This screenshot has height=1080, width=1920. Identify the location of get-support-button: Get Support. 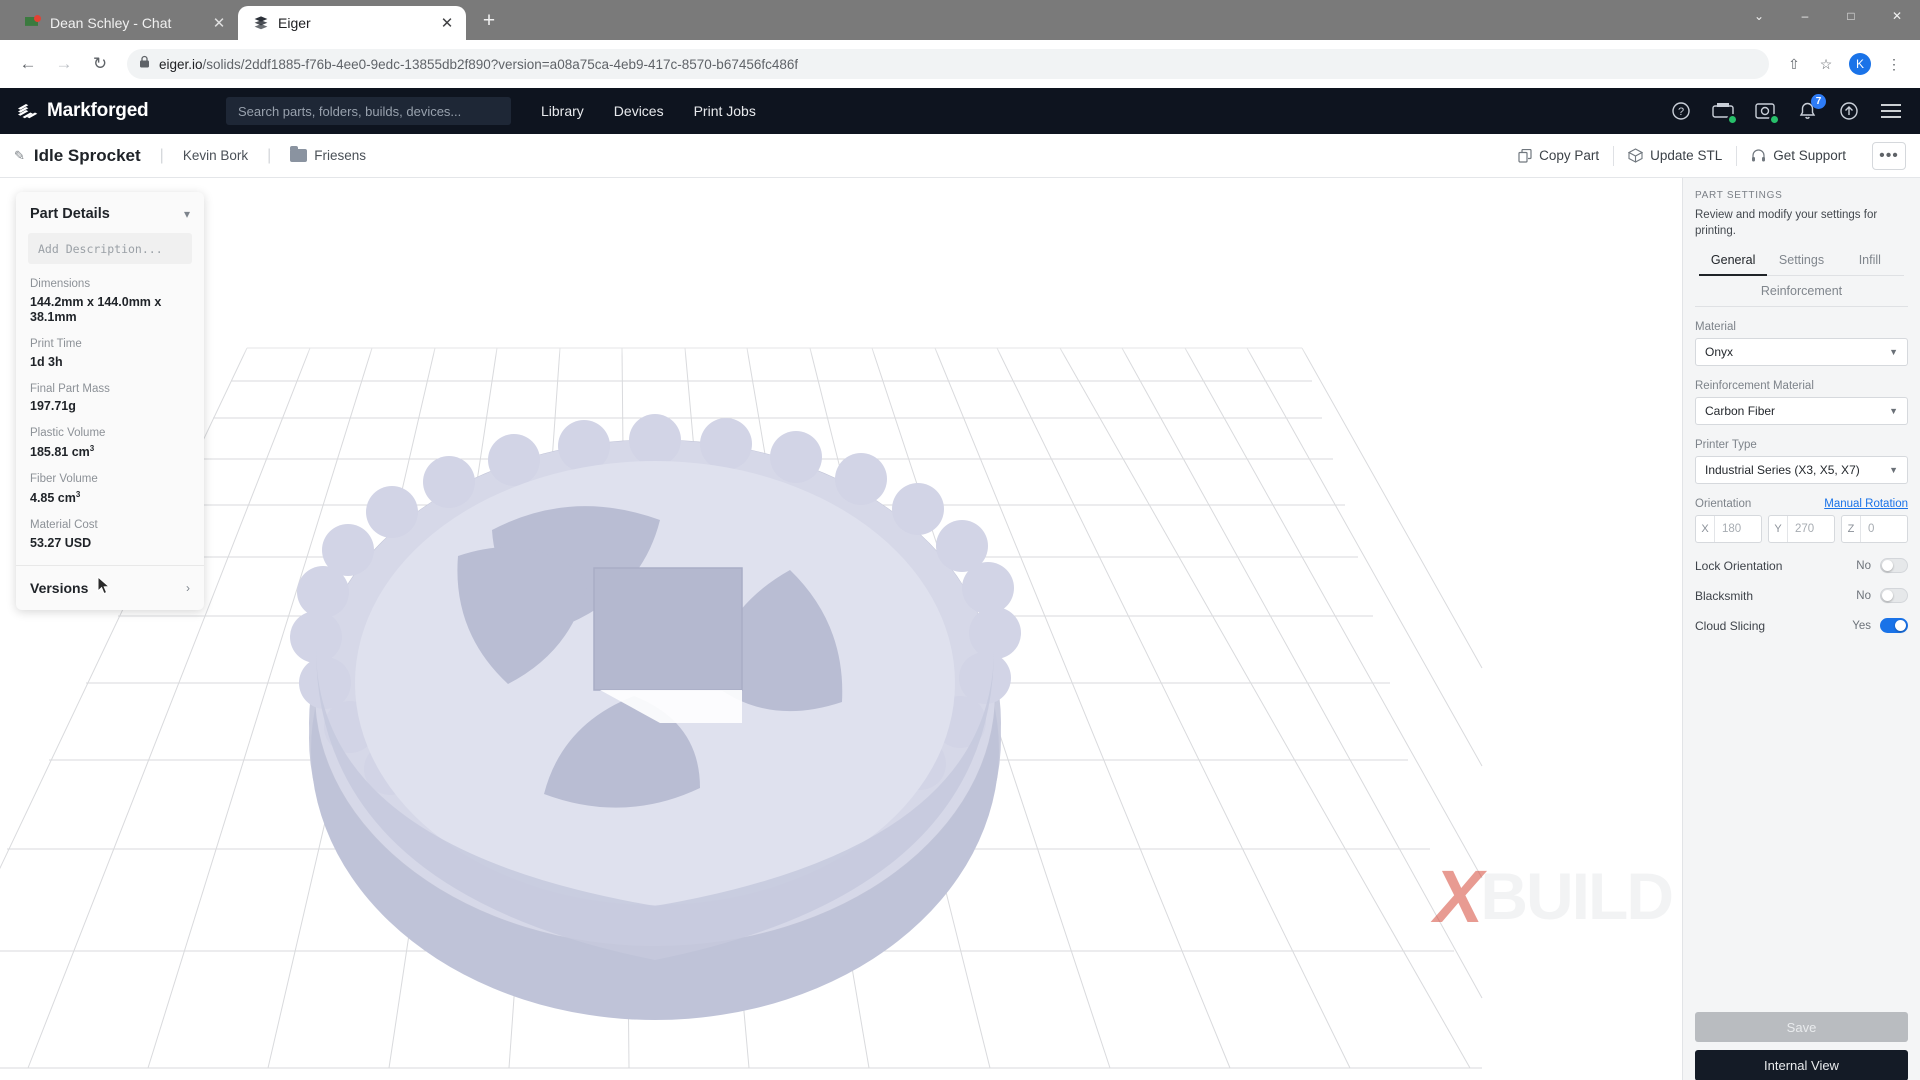
(1798, 156).